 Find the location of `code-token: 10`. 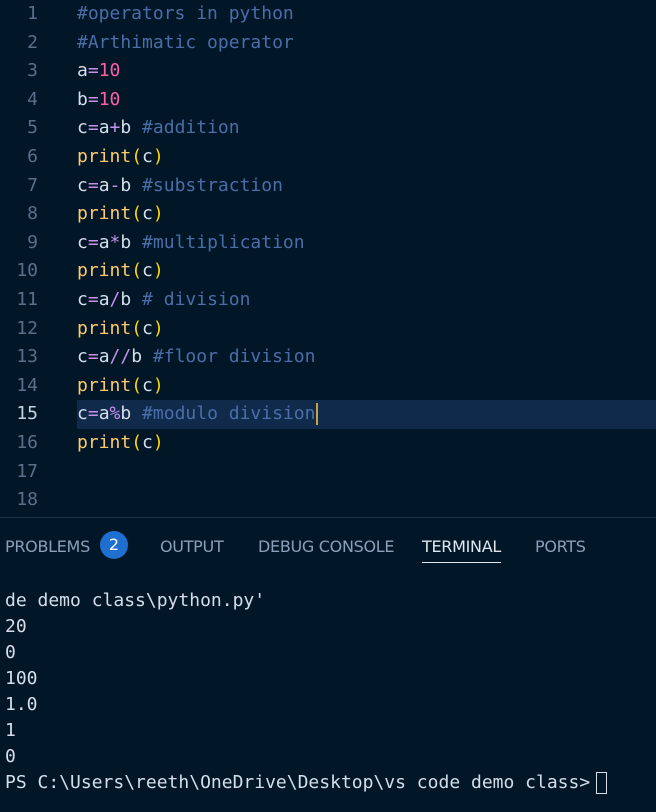

code-token: 10 is located at coordinates (109, 99).